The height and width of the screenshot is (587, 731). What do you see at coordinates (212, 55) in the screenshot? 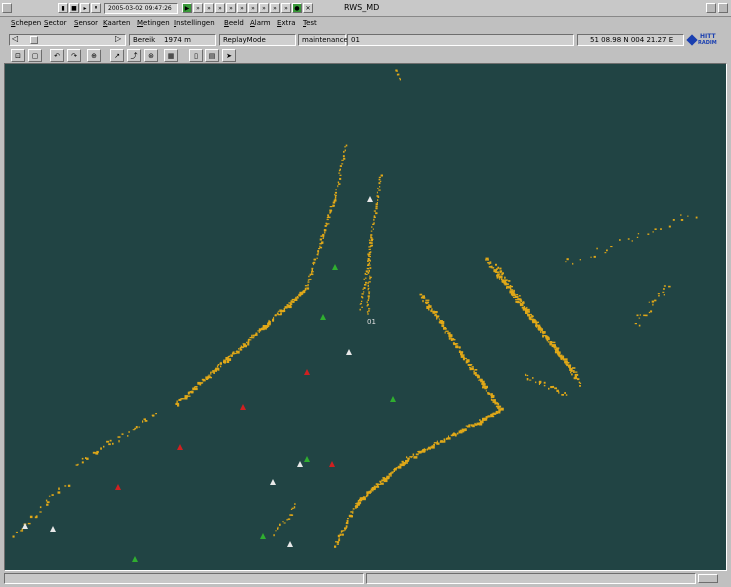
I see `keyboard-icon: ▤` at bounding box center [212, 55].